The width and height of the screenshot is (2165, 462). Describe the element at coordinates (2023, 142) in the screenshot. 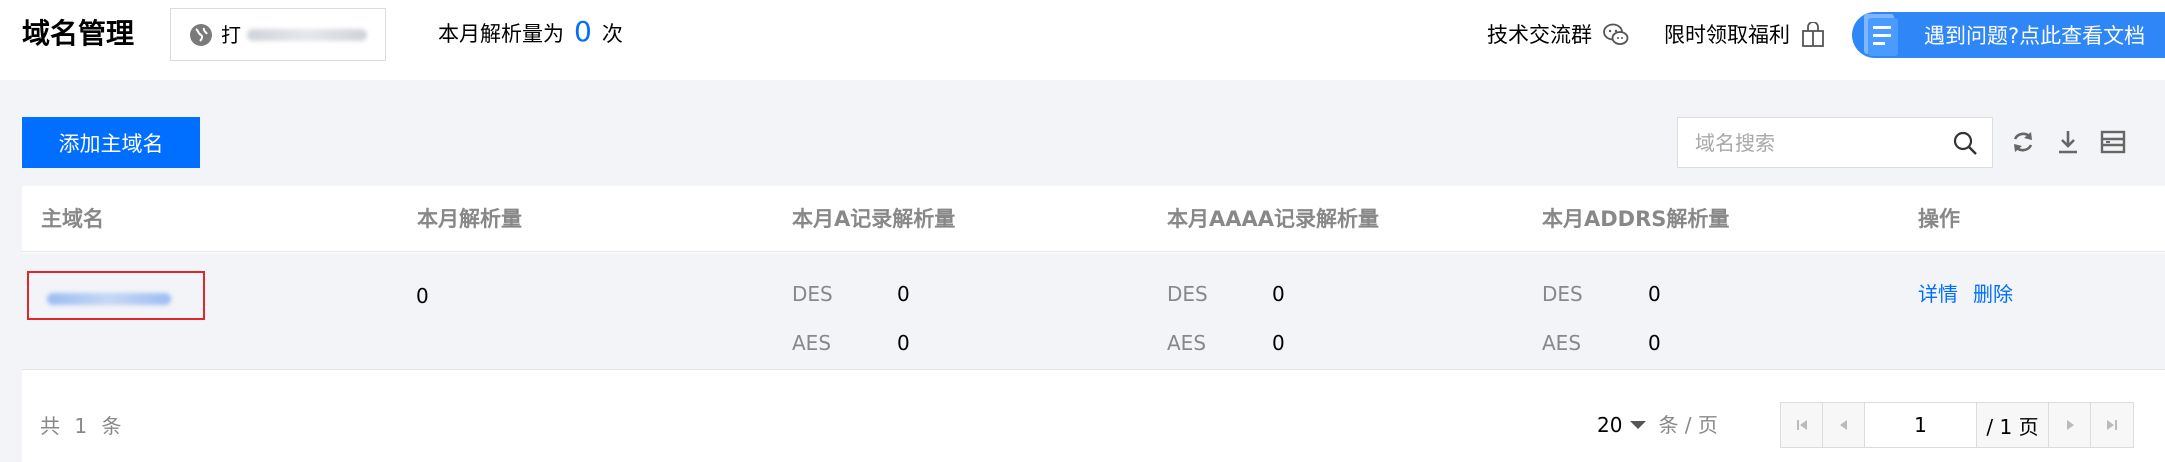

I see `refresh-icon` at that location.